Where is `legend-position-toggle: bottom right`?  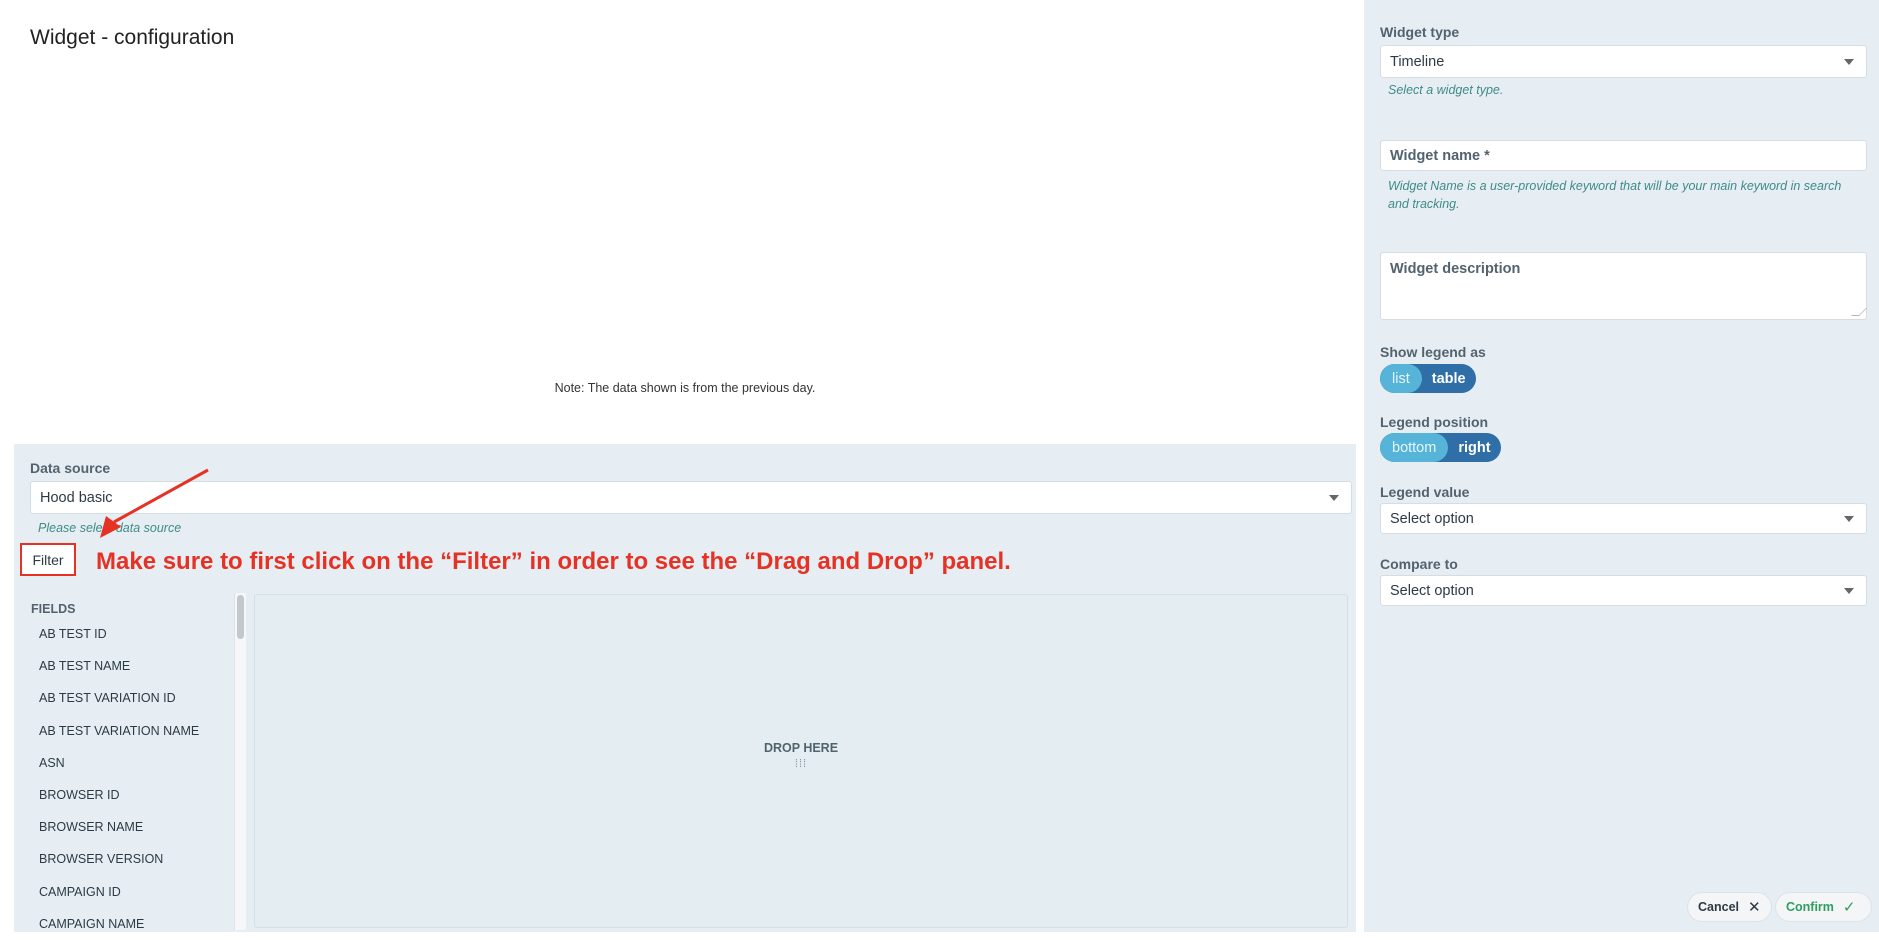 legend-position-toggle: bottom right is located at coordinates (1440, 447).